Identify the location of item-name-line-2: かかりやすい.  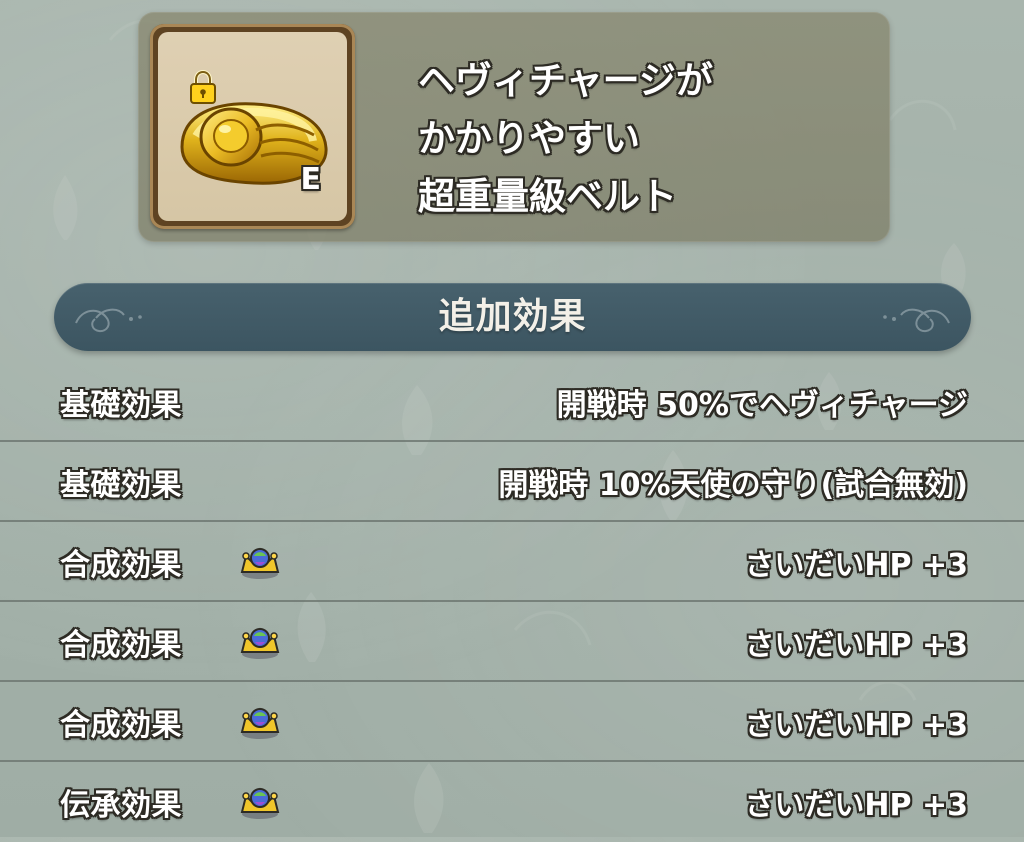
(529, 138).